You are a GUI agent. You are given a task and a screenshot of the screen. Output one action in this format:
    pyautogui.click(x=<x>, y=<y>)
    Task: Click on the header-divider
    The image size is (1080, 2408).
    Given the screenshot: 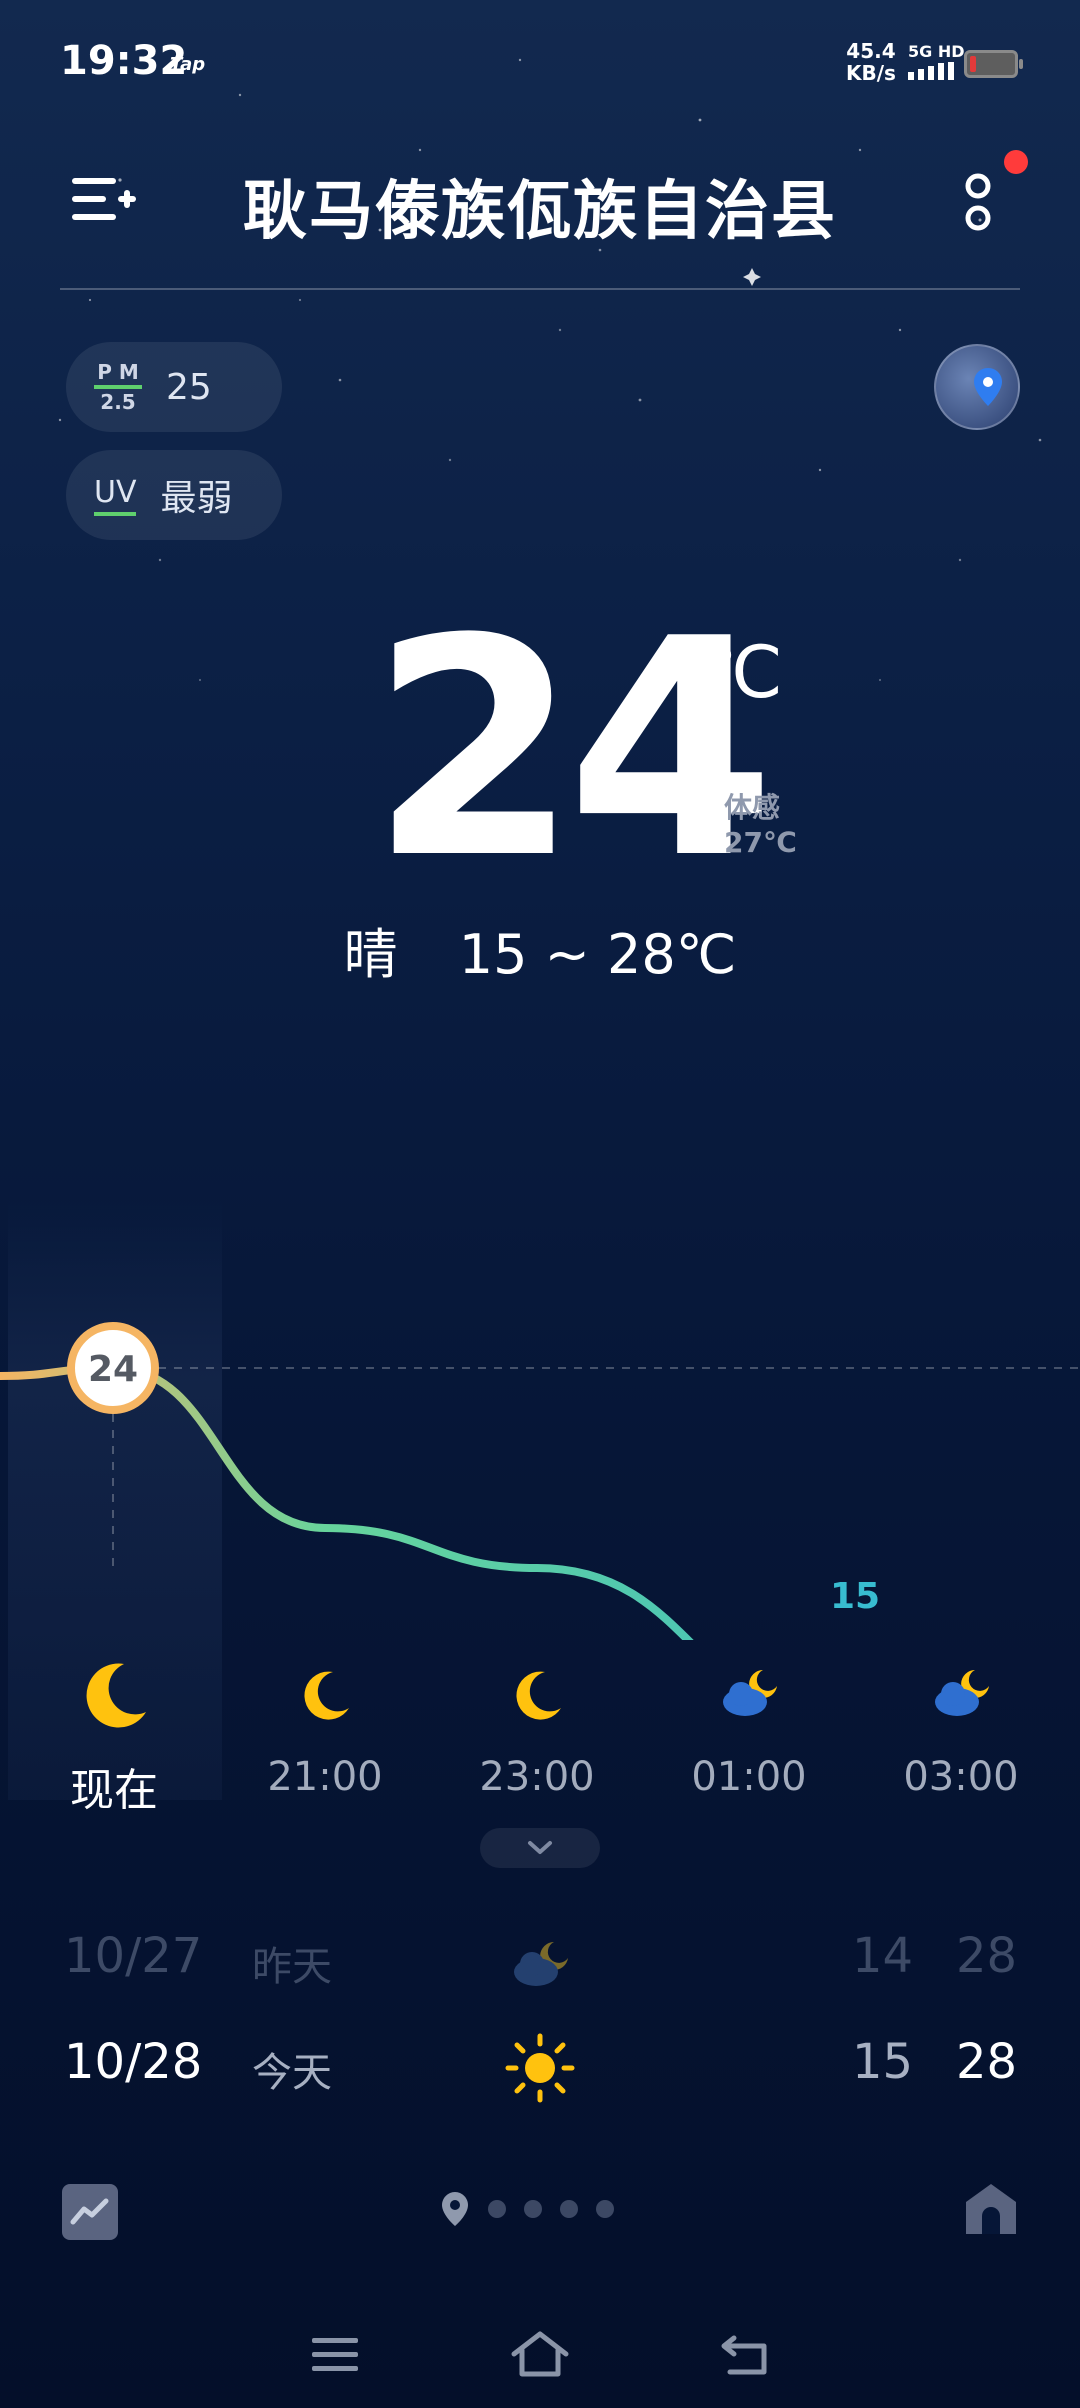 What is the action you would take?
    pyautogui.click(x=540, y=289)
    